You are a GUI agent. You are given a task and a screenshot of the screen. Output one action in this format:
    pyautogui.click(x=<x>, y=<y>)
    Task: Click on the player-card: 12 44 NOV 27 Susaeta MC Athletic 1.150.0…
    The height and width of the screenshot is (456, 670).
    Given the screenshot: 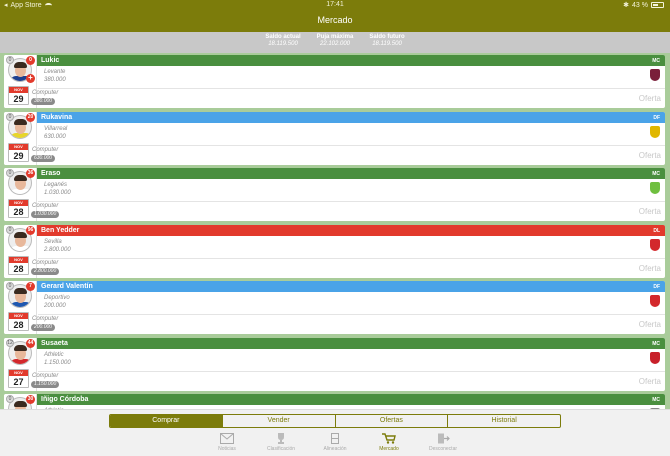 What is the action you would take?
    pyautogui.click(x=334, y=364)
    